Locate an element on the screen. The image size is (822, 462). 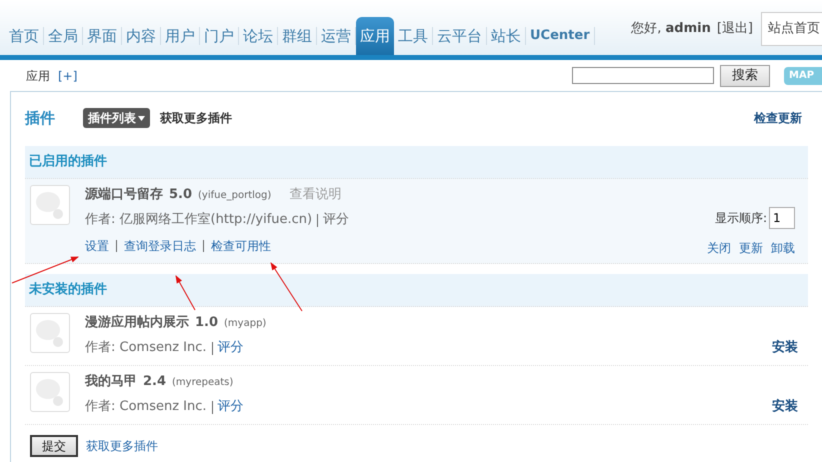
plugin-name: 源端口号留存 is located at coordinates (124, 195).